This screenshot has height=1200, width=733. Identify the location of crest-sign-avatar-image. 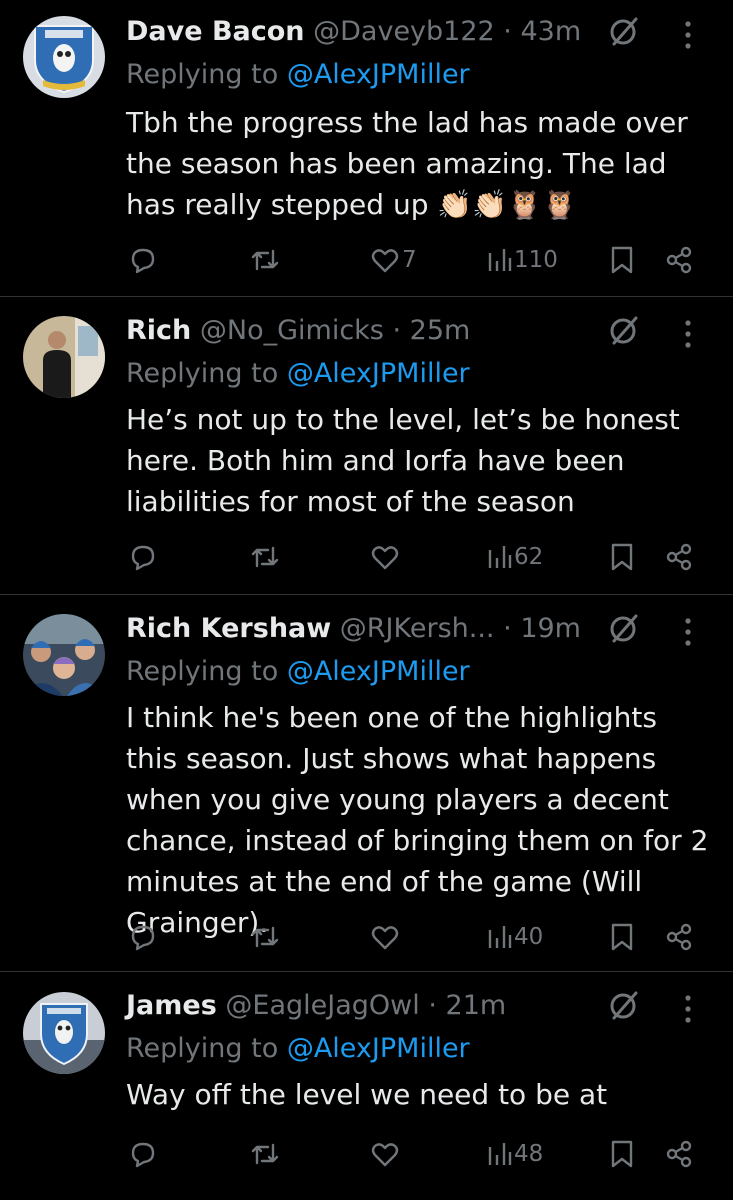
(64, 1033).